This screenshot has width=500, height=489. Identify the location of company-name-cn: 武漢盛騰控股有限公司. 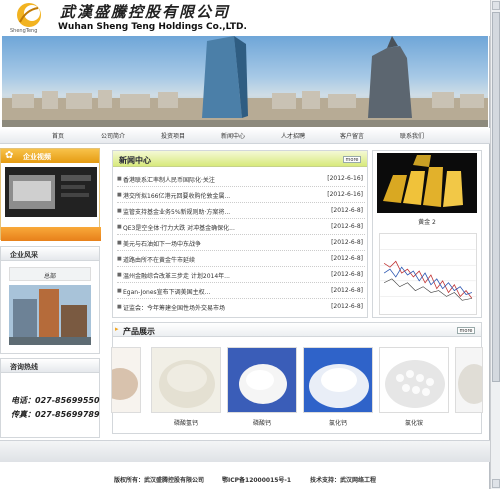
(145, 12).